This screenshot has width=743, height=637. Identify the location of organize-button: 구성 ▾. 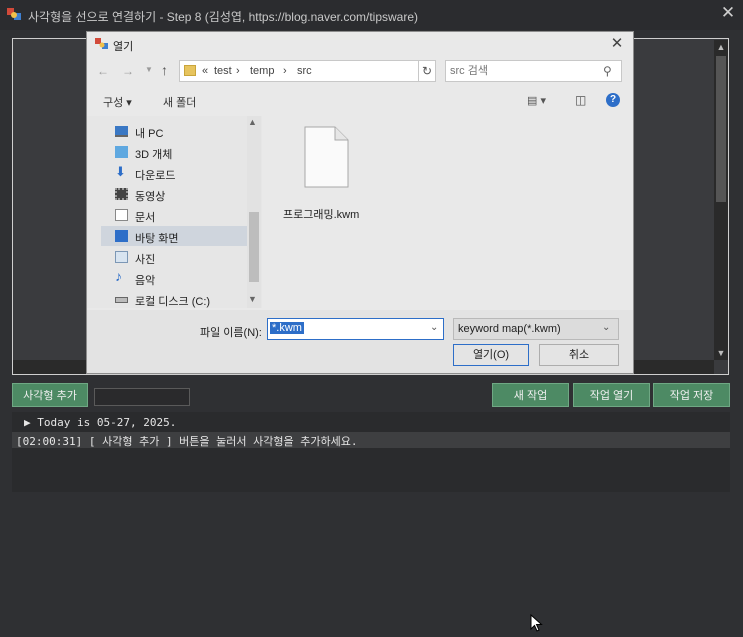
(117, 102).